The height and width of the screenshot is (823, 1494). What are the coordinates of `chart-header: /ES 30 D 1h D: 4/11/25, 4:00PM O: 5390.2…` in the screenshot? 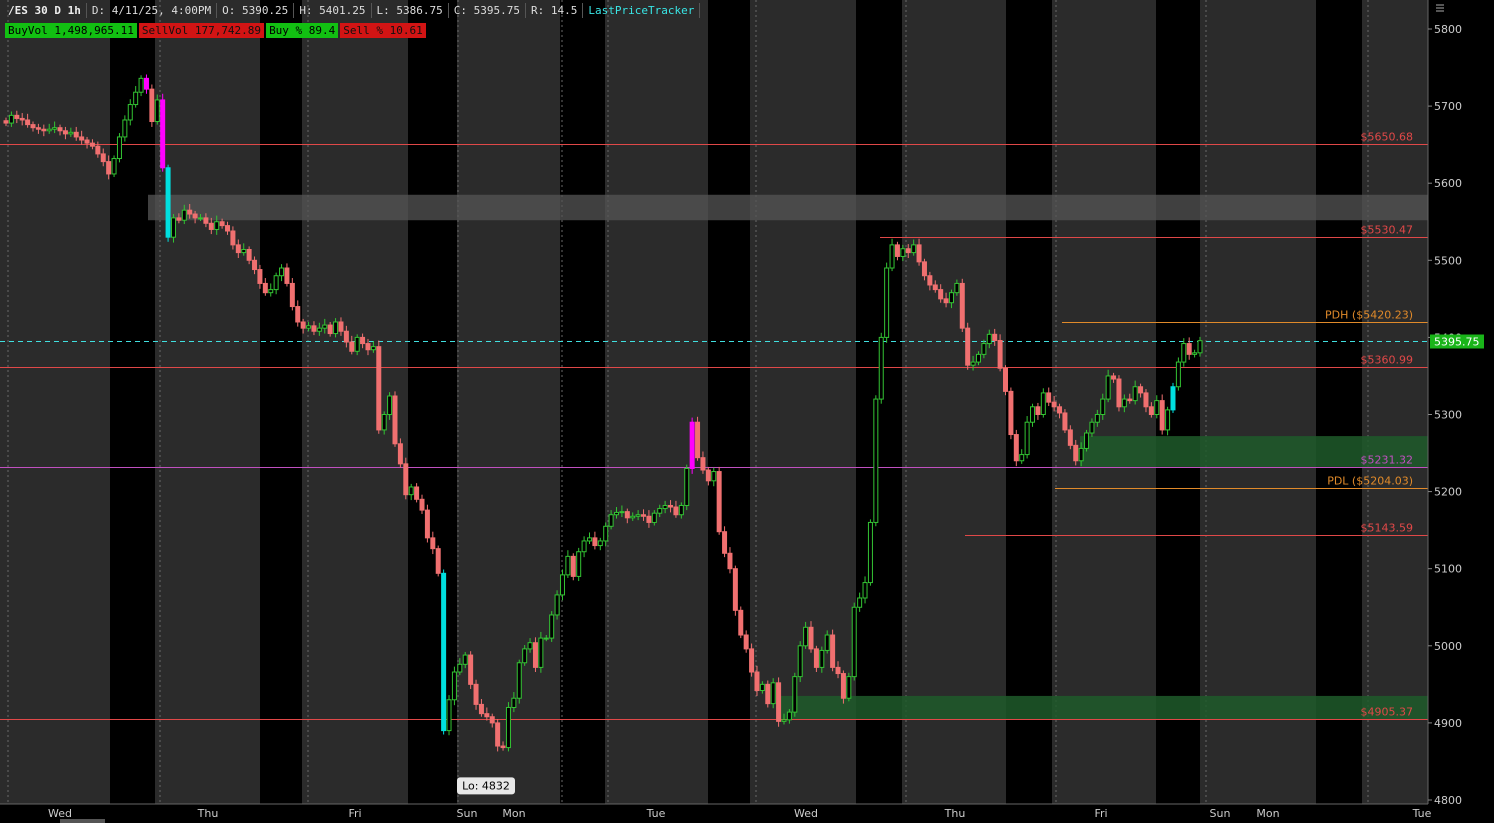 It's located at (352, 10).